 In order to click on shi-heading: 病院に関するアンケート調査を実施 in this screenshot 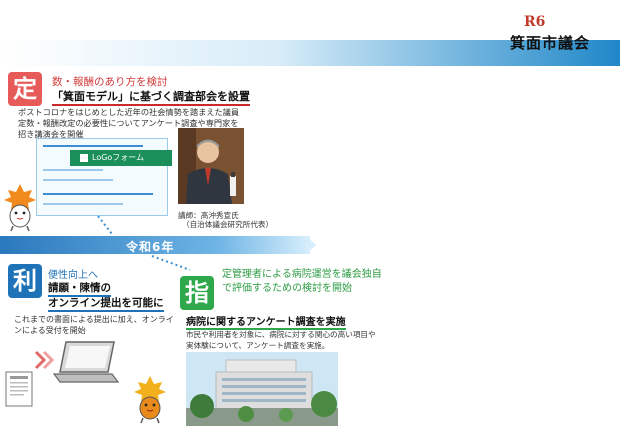, I will do `click(266, 321)`.